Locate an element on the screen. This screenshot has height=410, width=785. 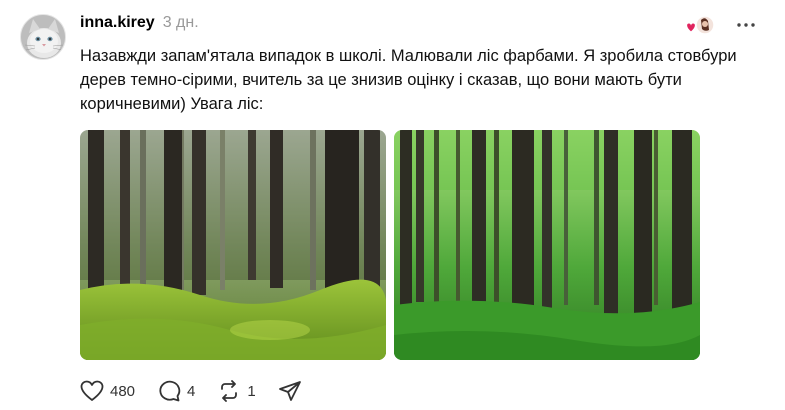
avatar is located at coordinates (43, 37).